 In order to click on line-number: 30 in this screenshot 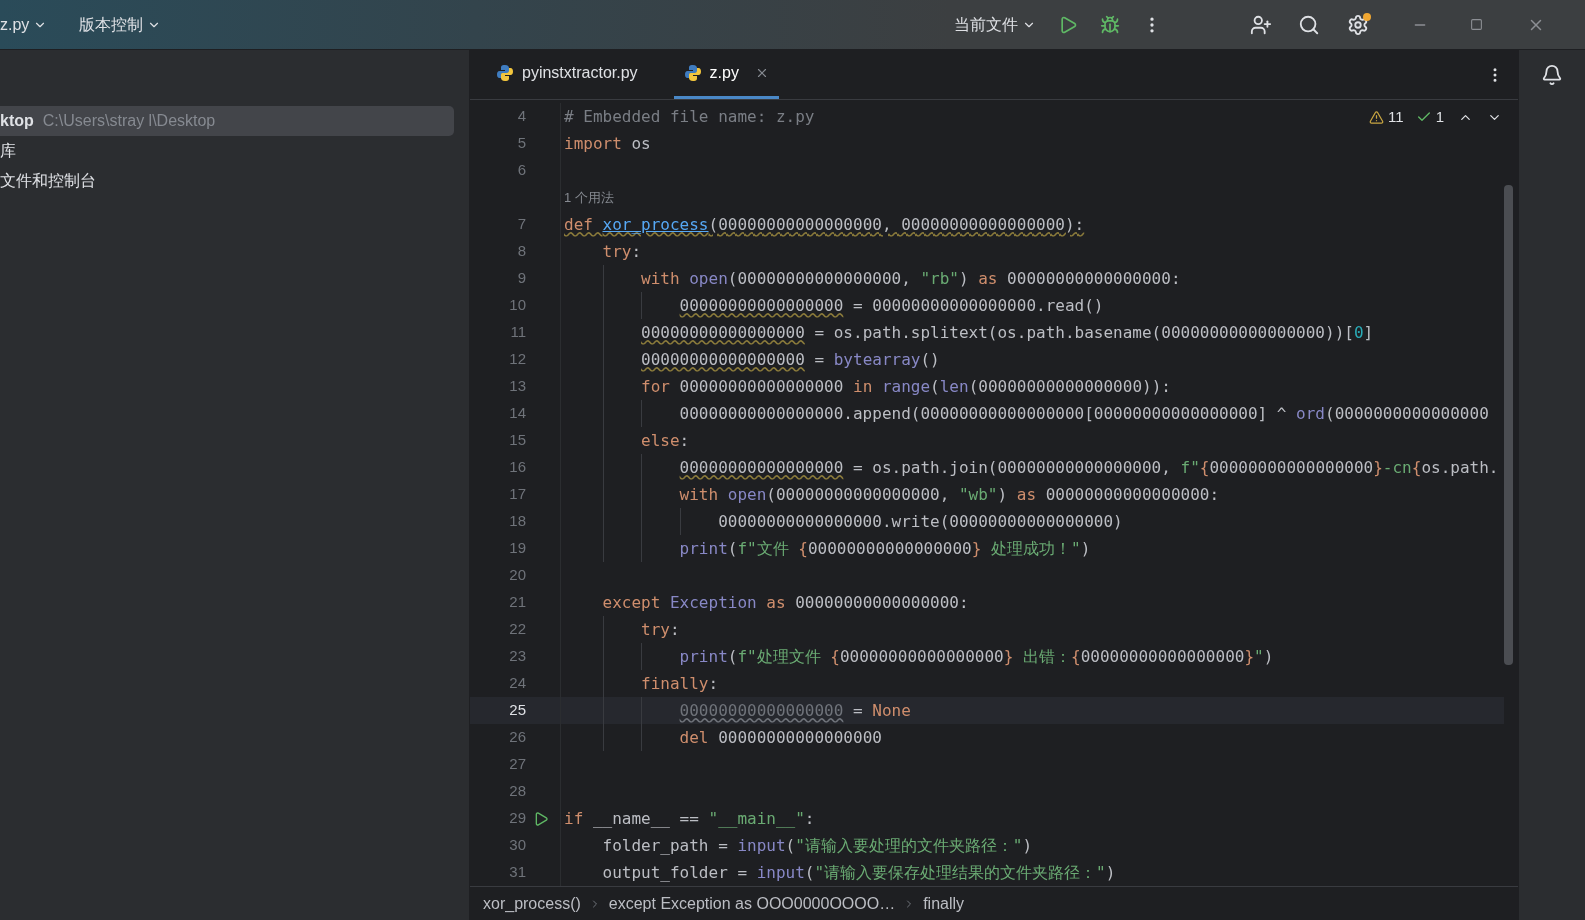, I will do `click(517, 845)`.